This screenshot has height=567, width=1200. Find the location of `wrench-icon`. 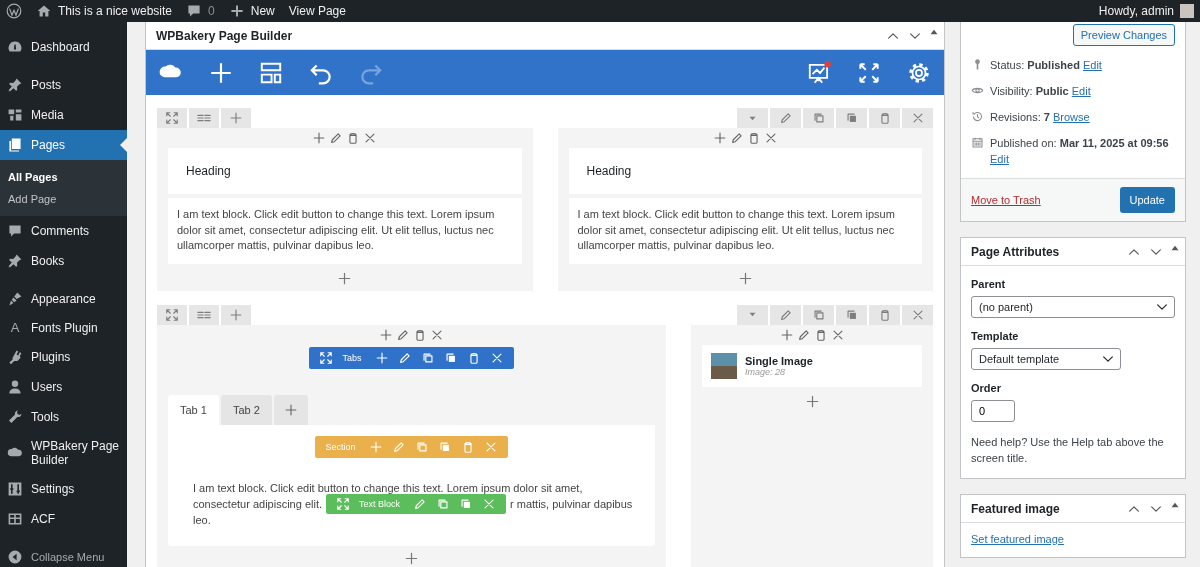

wrench-icon is located at coordinates (15, 417).